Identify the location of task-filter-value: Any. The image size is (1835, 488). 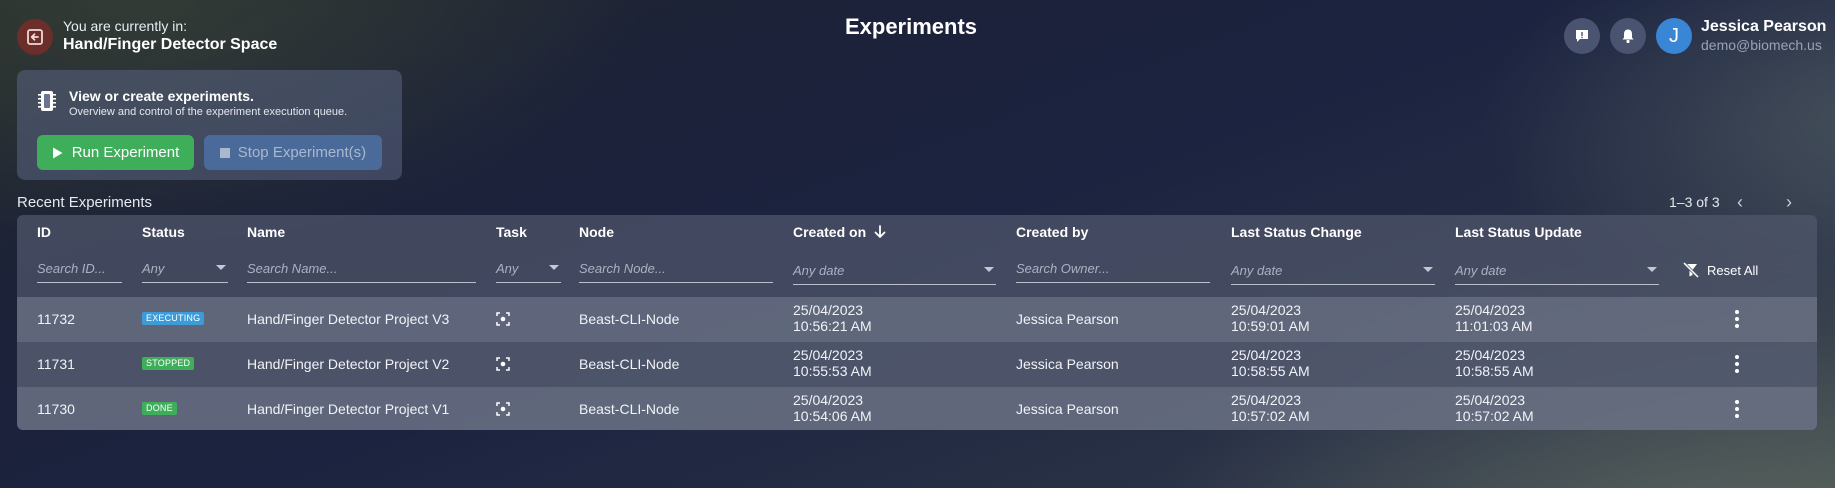
(507, 268).